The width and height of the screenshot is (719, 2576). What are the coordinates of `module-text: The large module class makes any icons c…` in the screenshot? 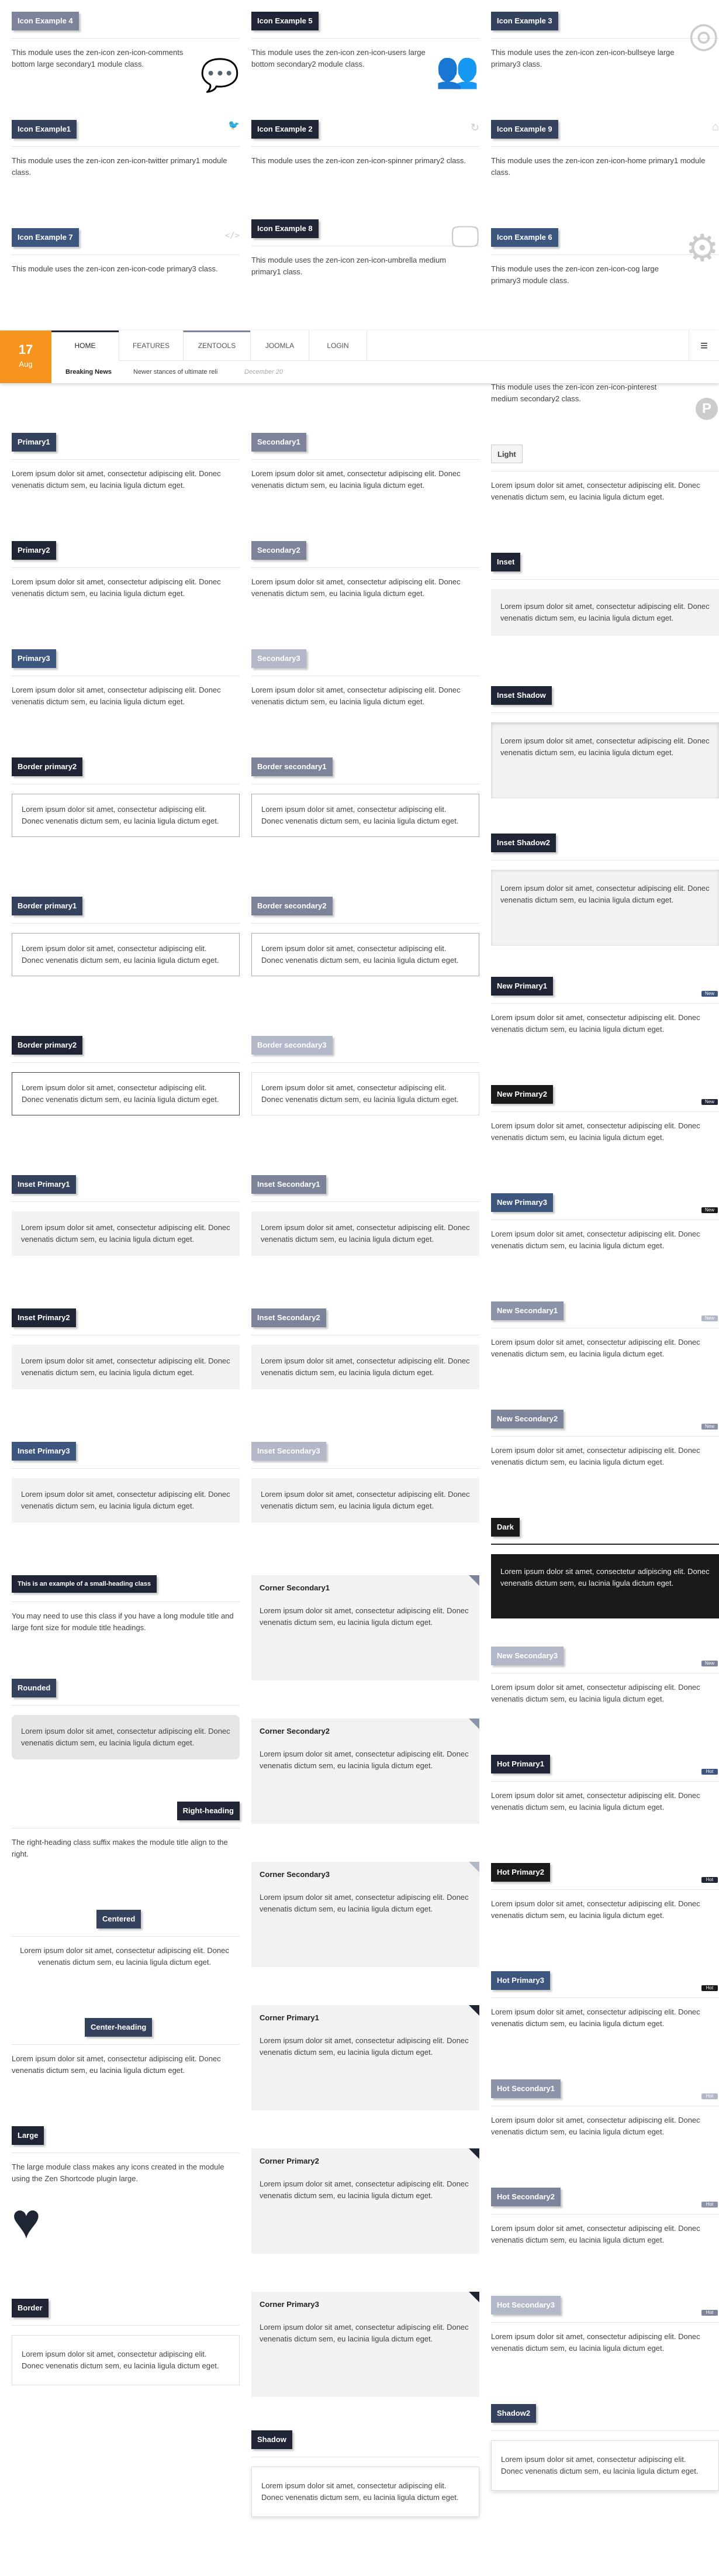 It's located at (118, 2172).